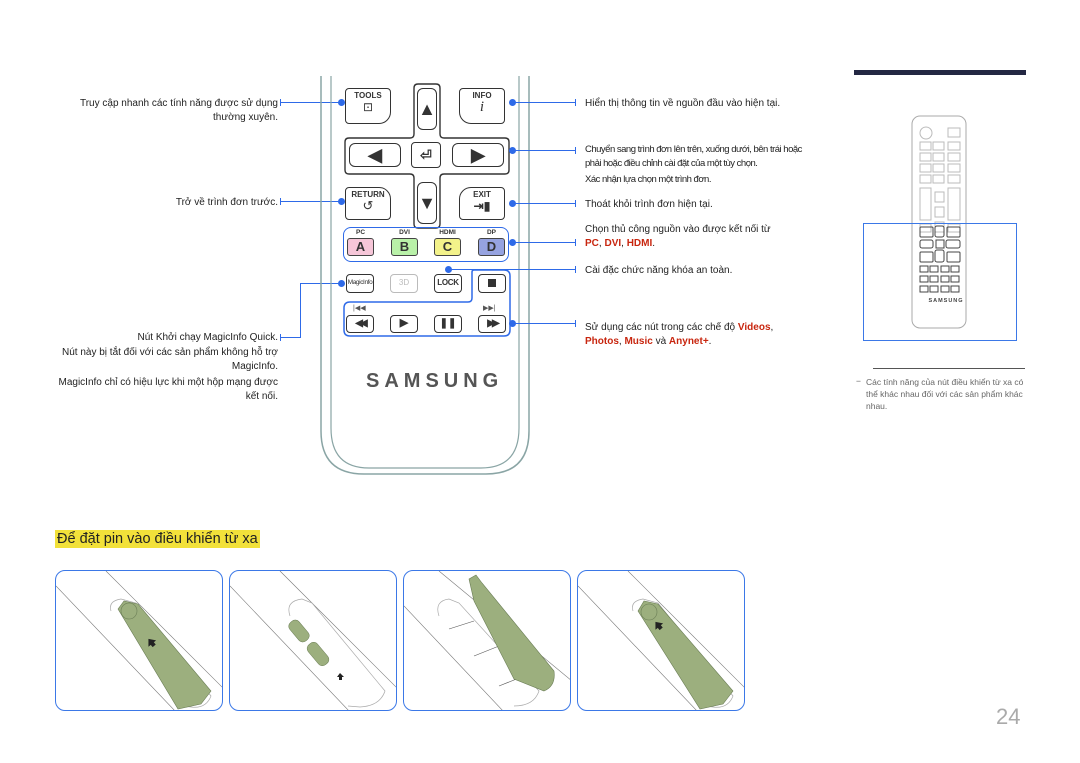 This screenshot has width=1080, height=763. I want to click on note-divider, so click(949, 368).